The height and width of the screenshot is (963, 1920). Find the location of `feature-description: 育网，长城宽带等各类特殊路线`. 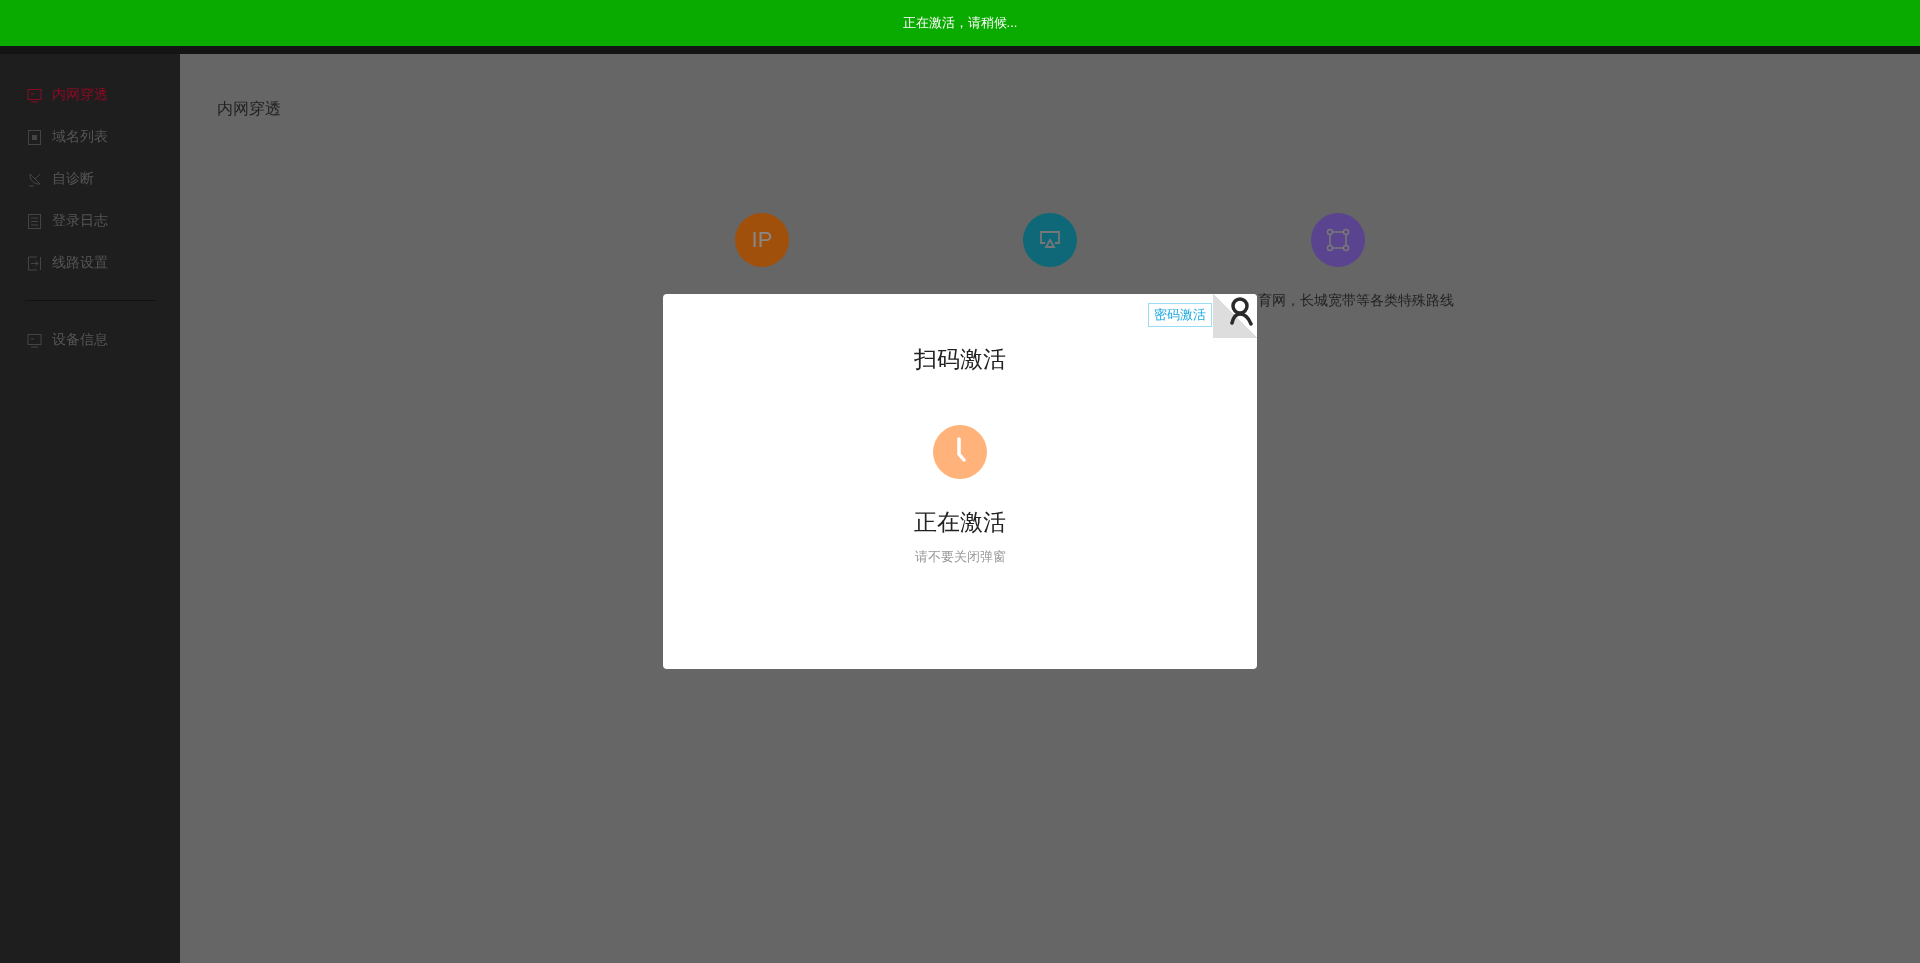

feature-description: 育网，长城宽带等各类特殊路线 is located at coordinates (1356, 301).